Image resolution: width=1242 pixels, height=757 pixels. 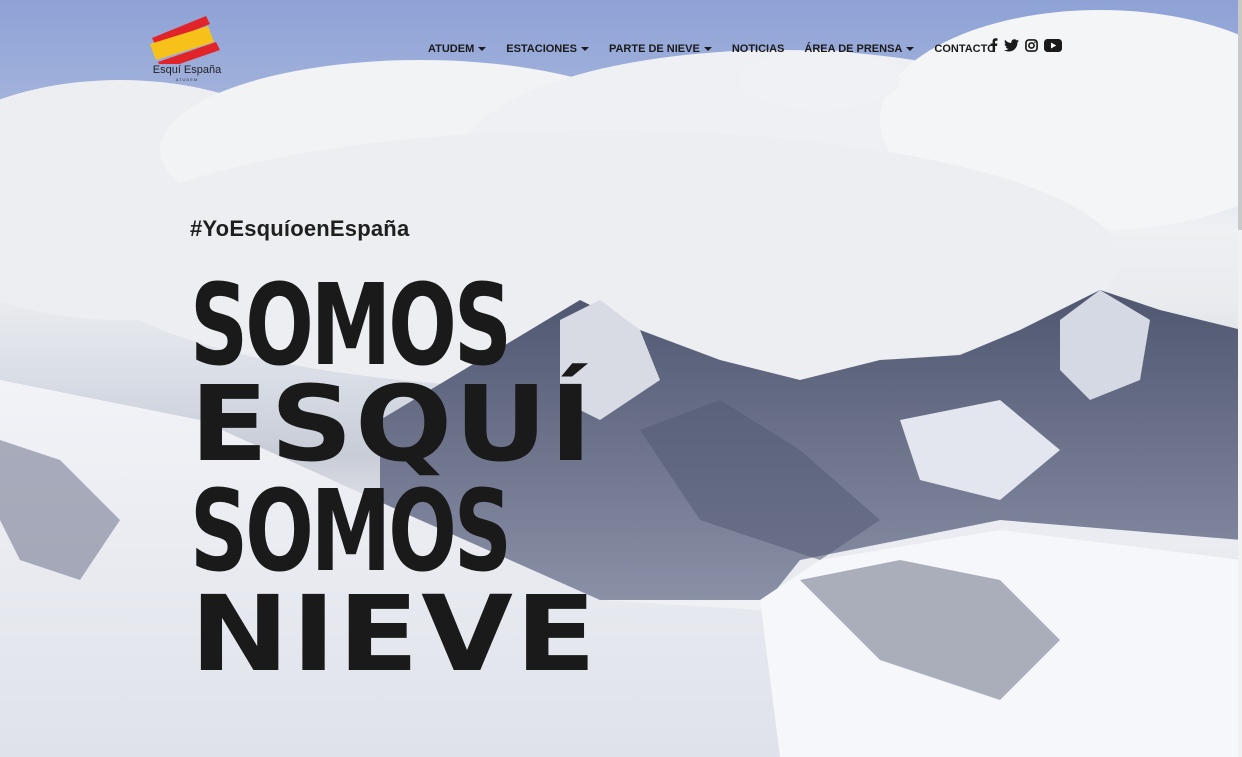 I want to click on nav-item-label: NOTICIAS, so click(x=758, y=49).